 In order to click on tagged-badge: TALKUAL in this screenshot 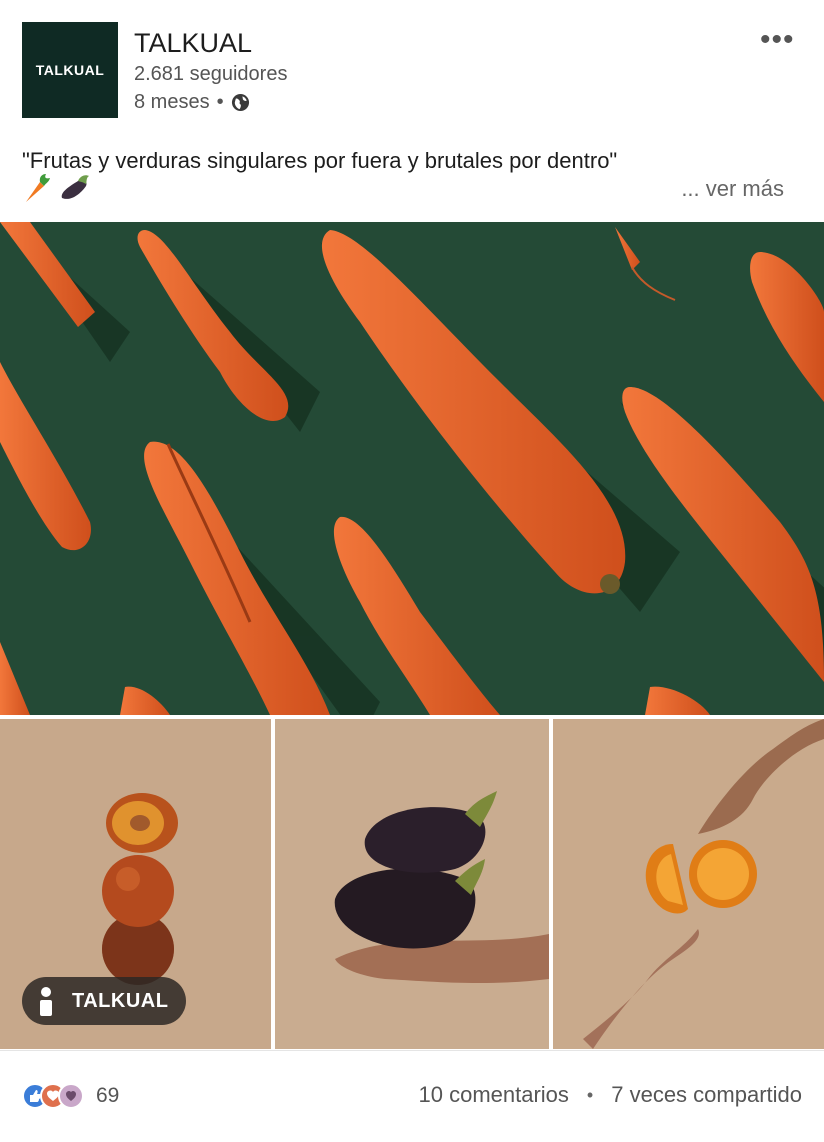, I will do `click(104, 1001)`.